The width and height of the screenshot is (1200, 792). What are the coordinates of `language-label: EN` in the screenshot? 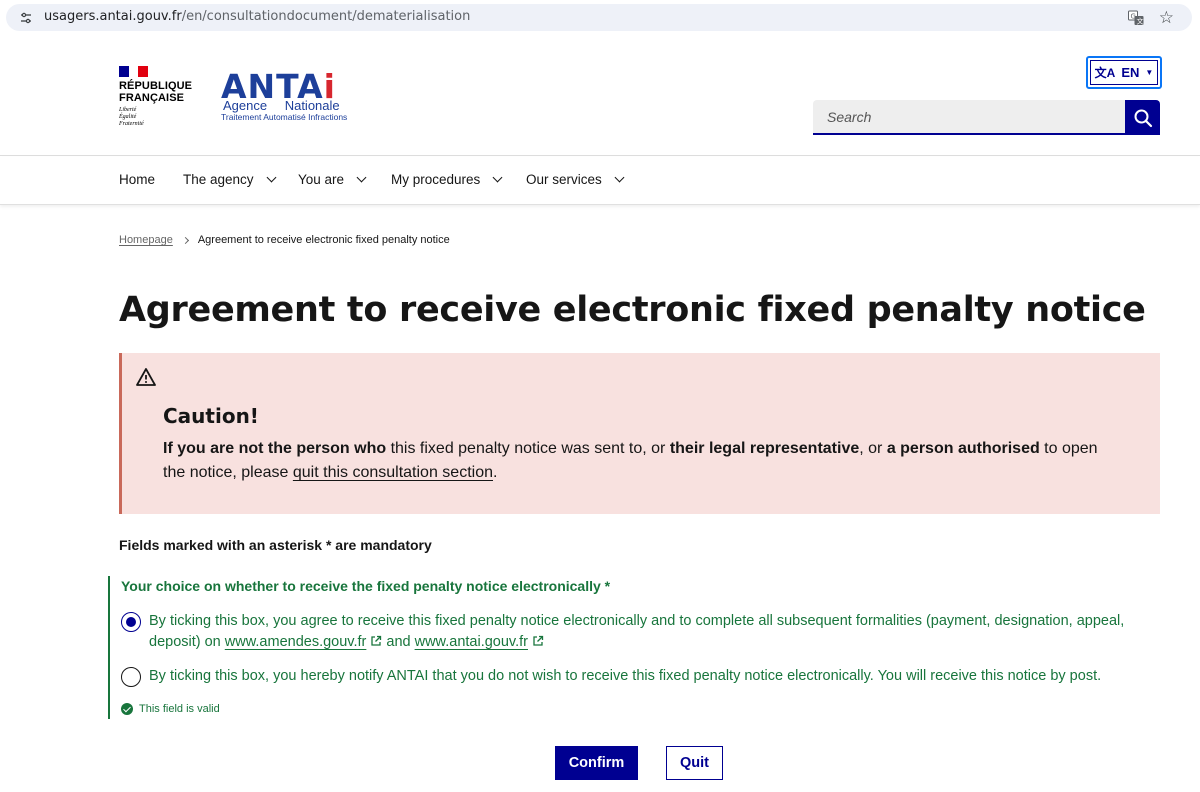 It's located at (1130, 72).